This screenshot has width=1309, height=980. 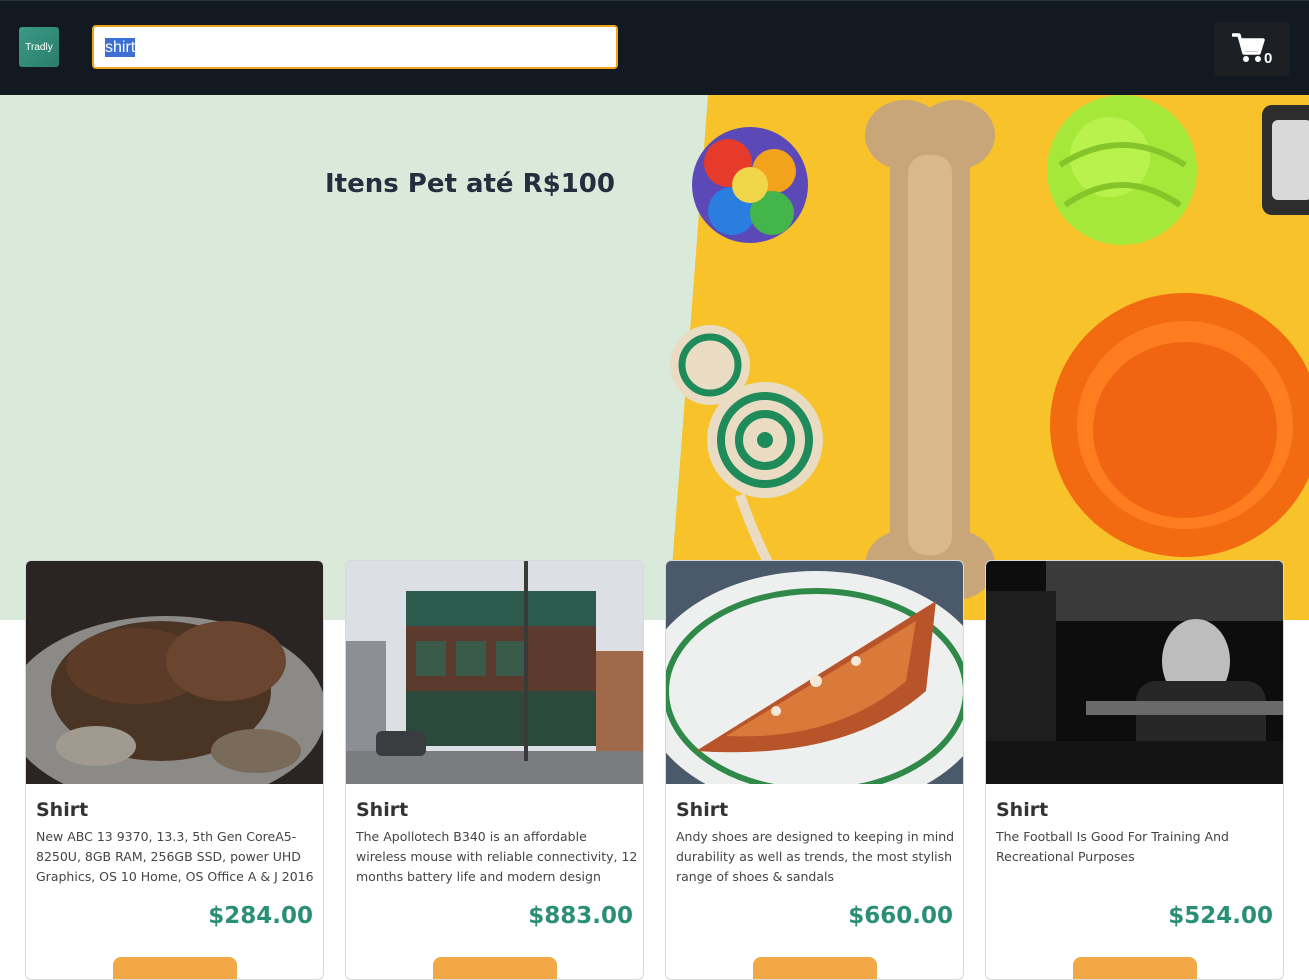 What do you see at coordinates (1268, 58) in the screenshot?
I see `cart-count-badge: 0` at bounding box center [1268, 58].